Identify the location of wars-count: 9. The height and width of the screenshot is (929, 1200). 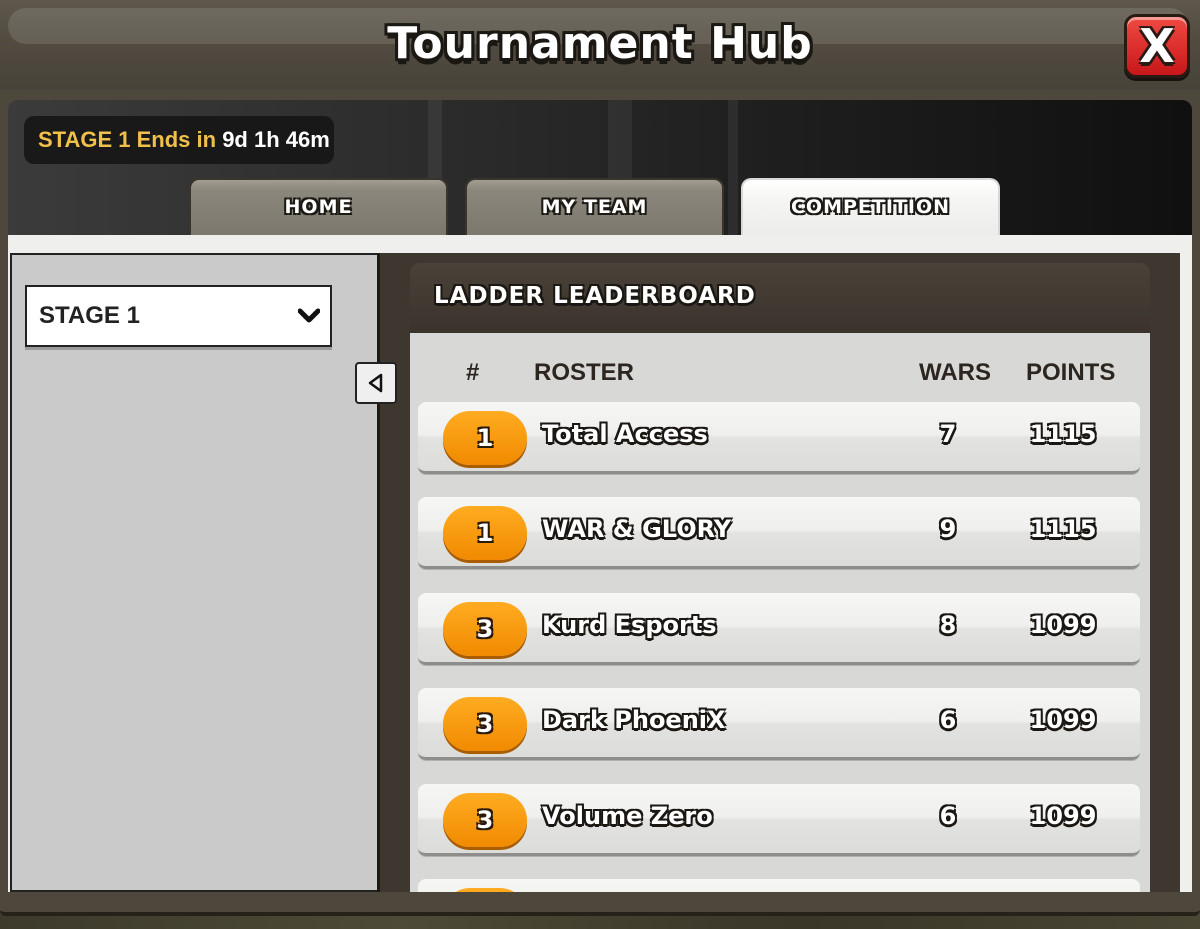
(948, 529).